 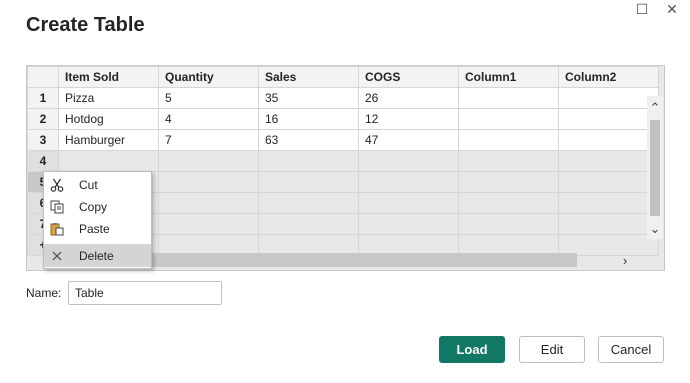 What do you see at coordinates (208, 119) in the screenshot?
I see `table-cell: 4` at bounding box center [208, 119].